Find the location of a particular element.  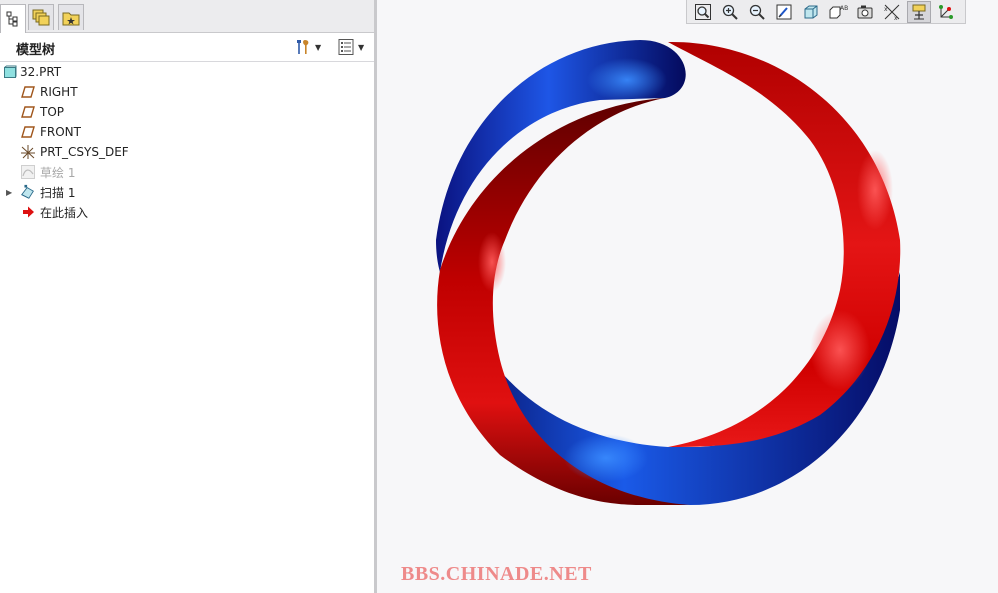

display-style-button is located at coordinates (811, 12).